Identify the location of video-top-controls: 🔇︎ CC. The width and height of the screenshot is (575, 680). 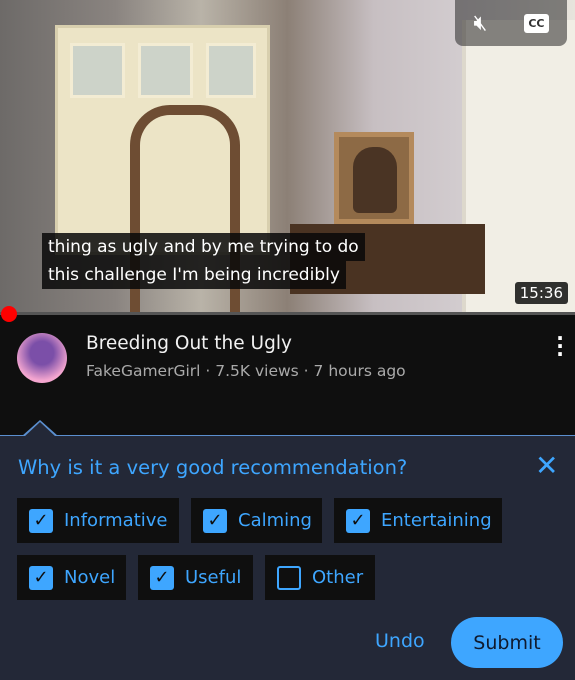
(511, 23).